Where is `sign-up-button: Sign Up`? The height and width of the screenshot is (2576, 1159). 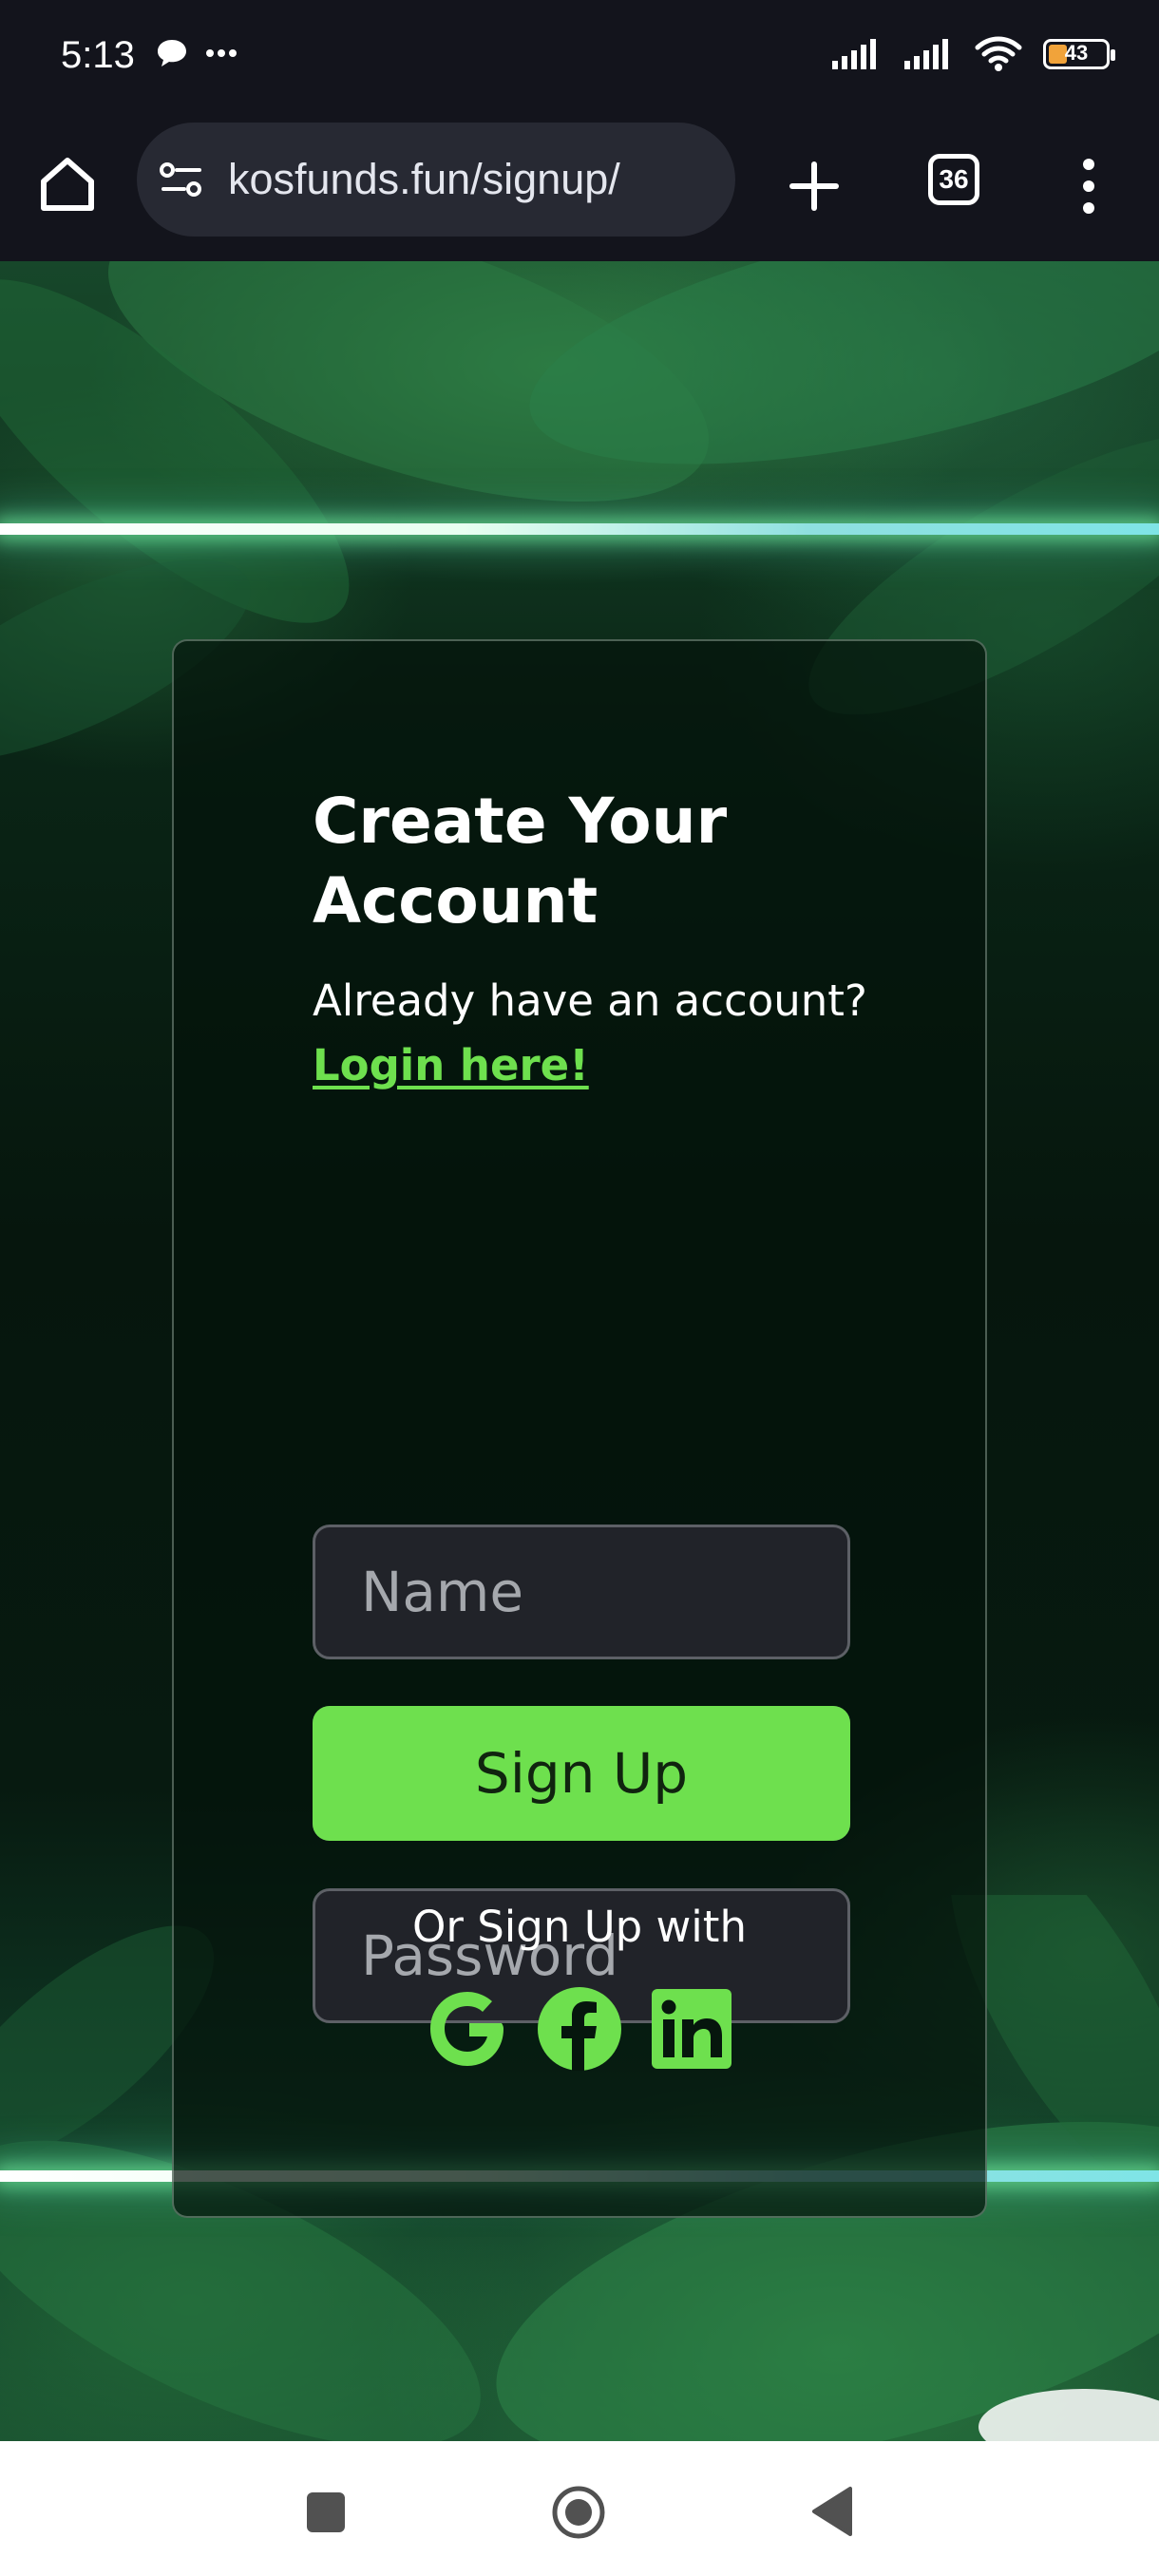
sign-up-button: Sign Up is located at coordinates (581, 1773).